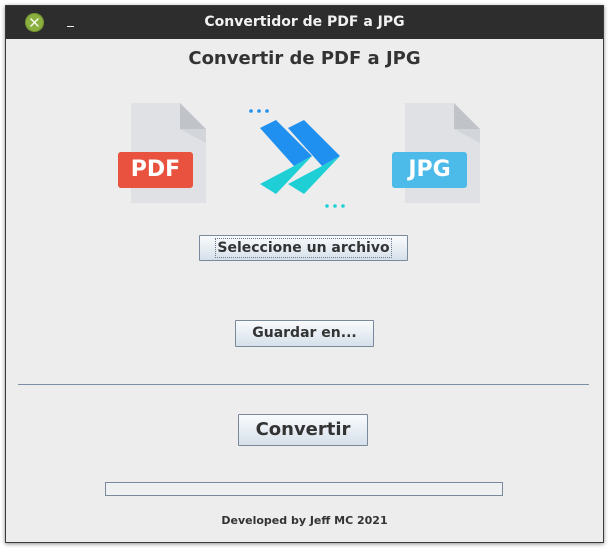  I want to click on pdf-label: PDF, so click(155, 170).